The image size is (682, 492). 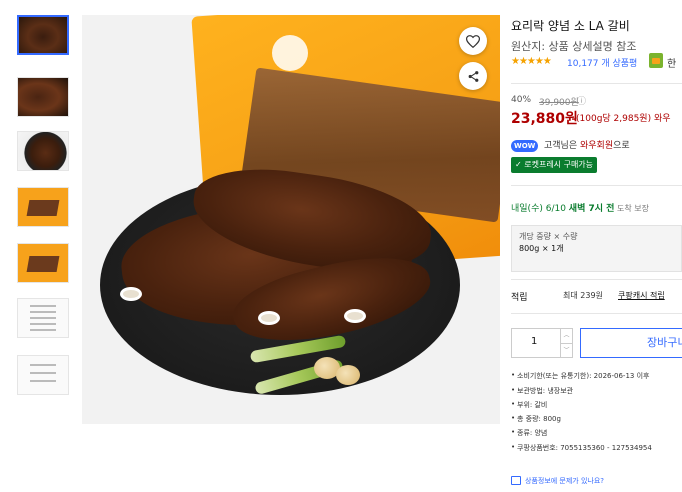 I want to click on review-count-link: 10,177 개 상품평, so click(x=602, y=62).